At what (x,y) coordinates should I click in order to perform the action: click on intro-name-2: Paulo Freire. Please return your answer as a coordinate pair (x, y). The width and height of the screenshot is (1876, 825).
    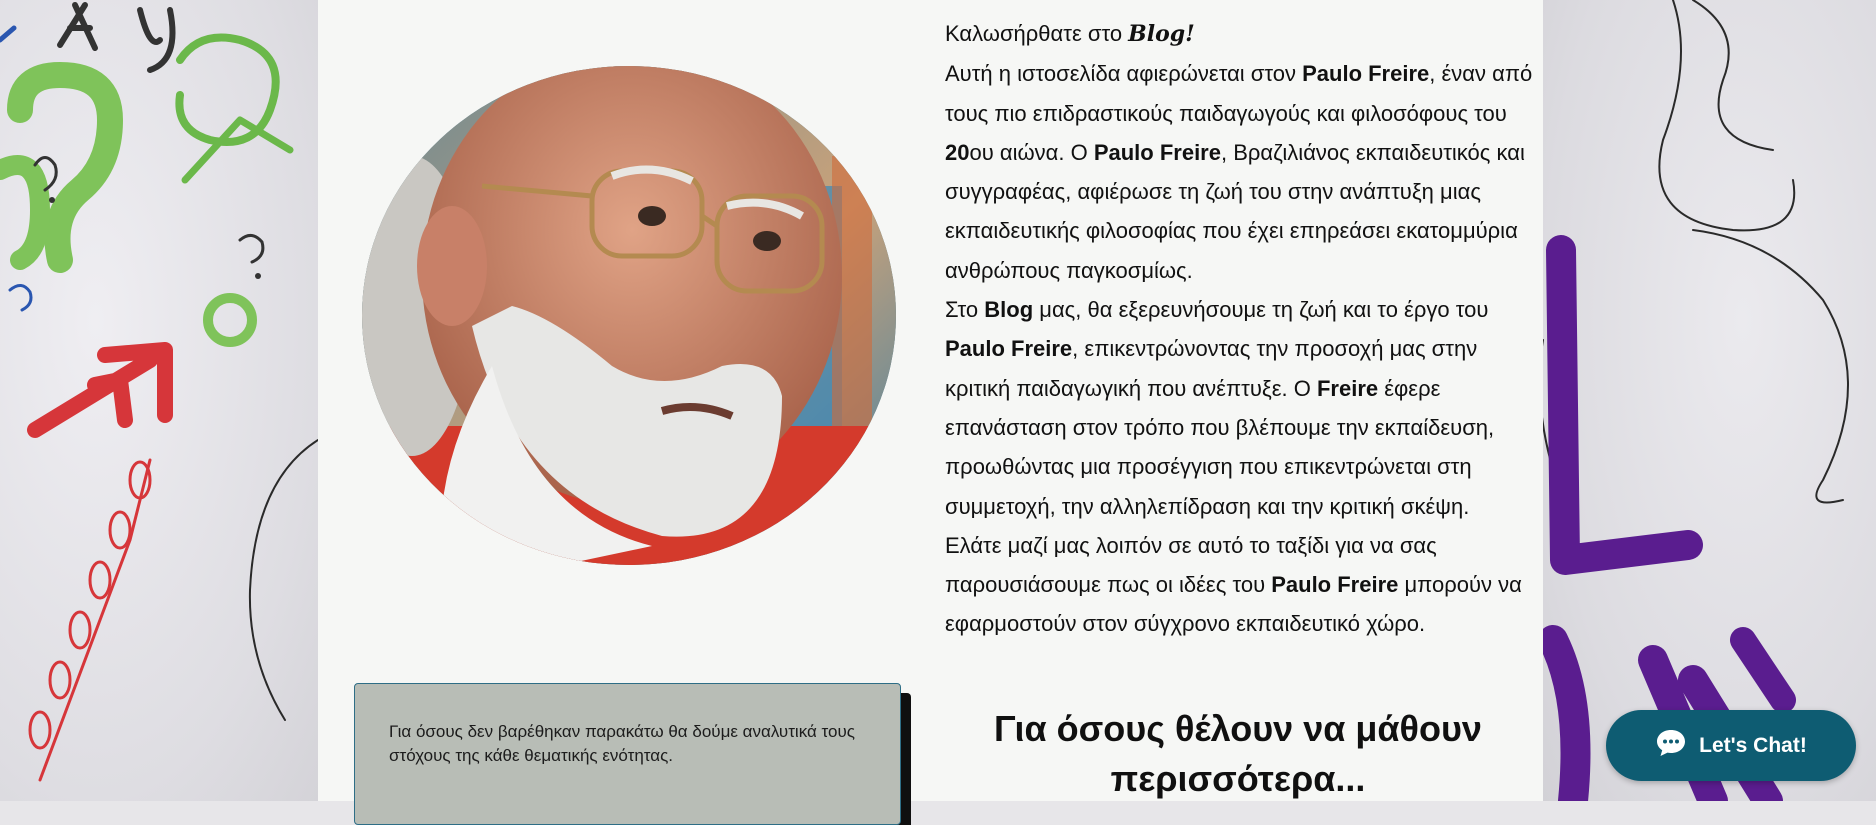
    Looking at the image, I should click on (1157, 152).